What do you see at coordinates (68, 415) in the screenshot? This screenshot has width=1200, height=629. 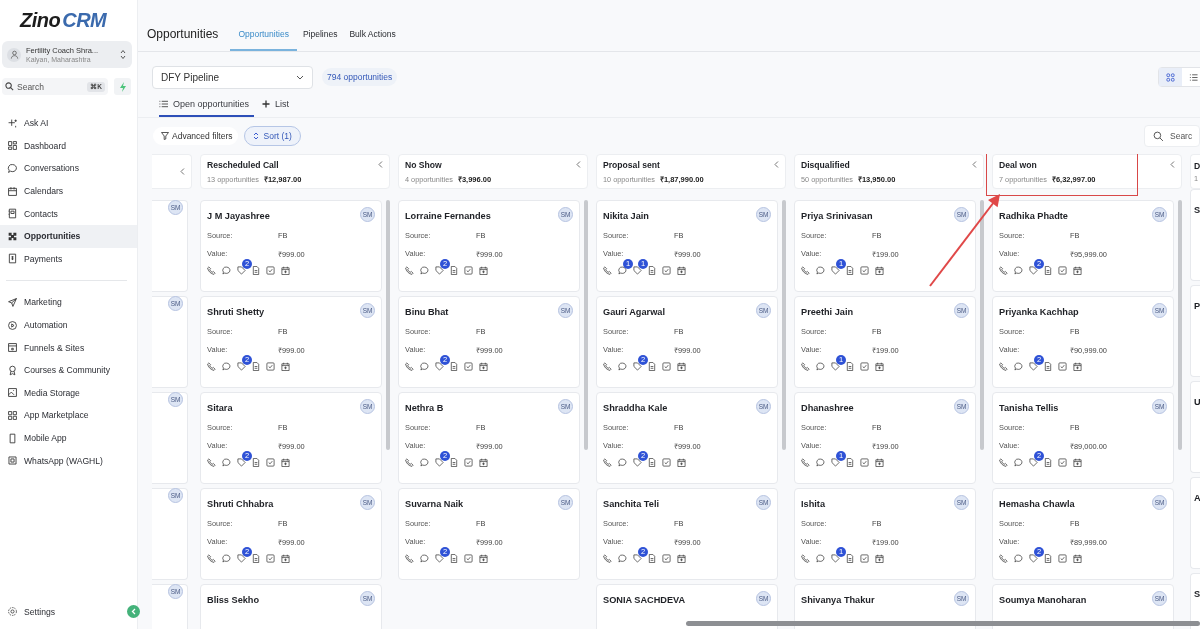 I see `nav-item: App Marketplace` at bounding box center [68, 415].